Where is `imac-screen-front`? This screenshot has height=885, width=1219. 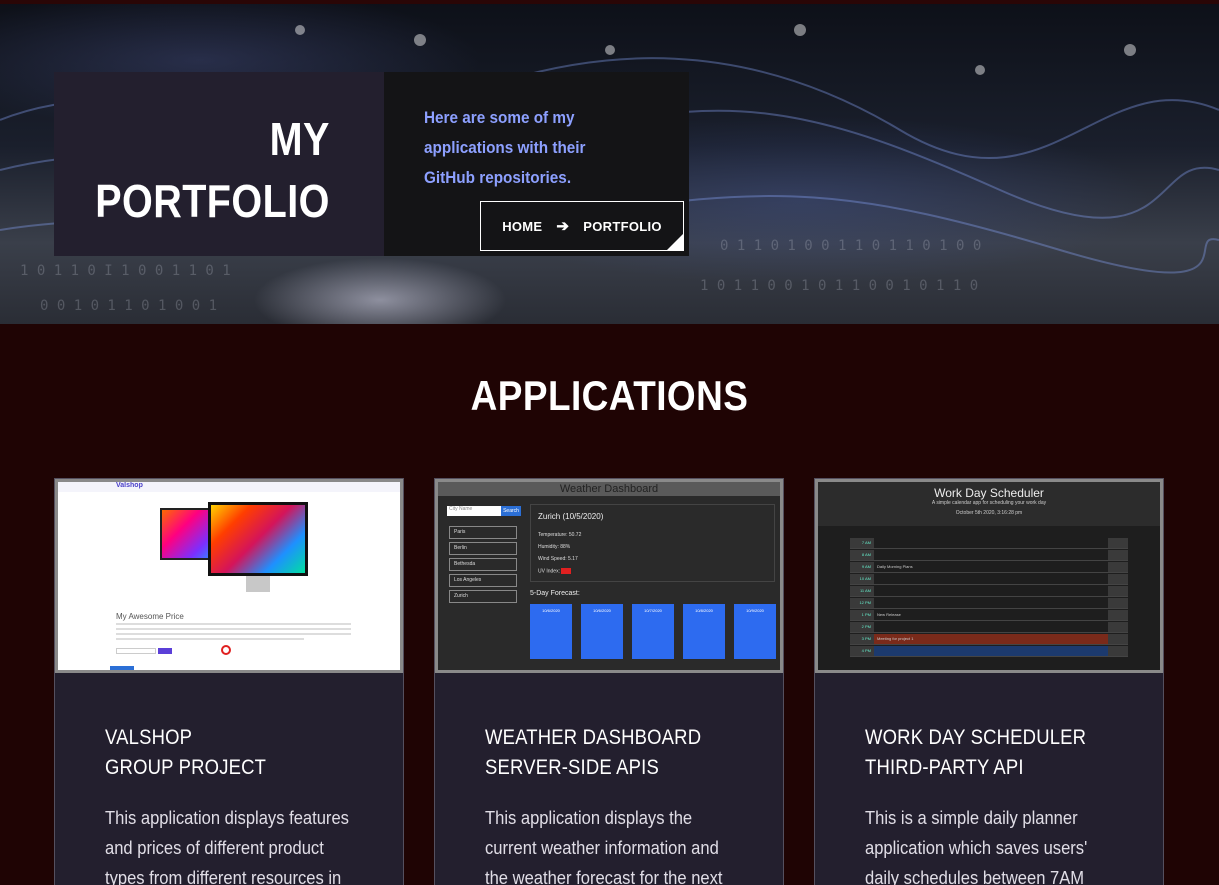 imac-screen-front is located at coordinates (258, 539).